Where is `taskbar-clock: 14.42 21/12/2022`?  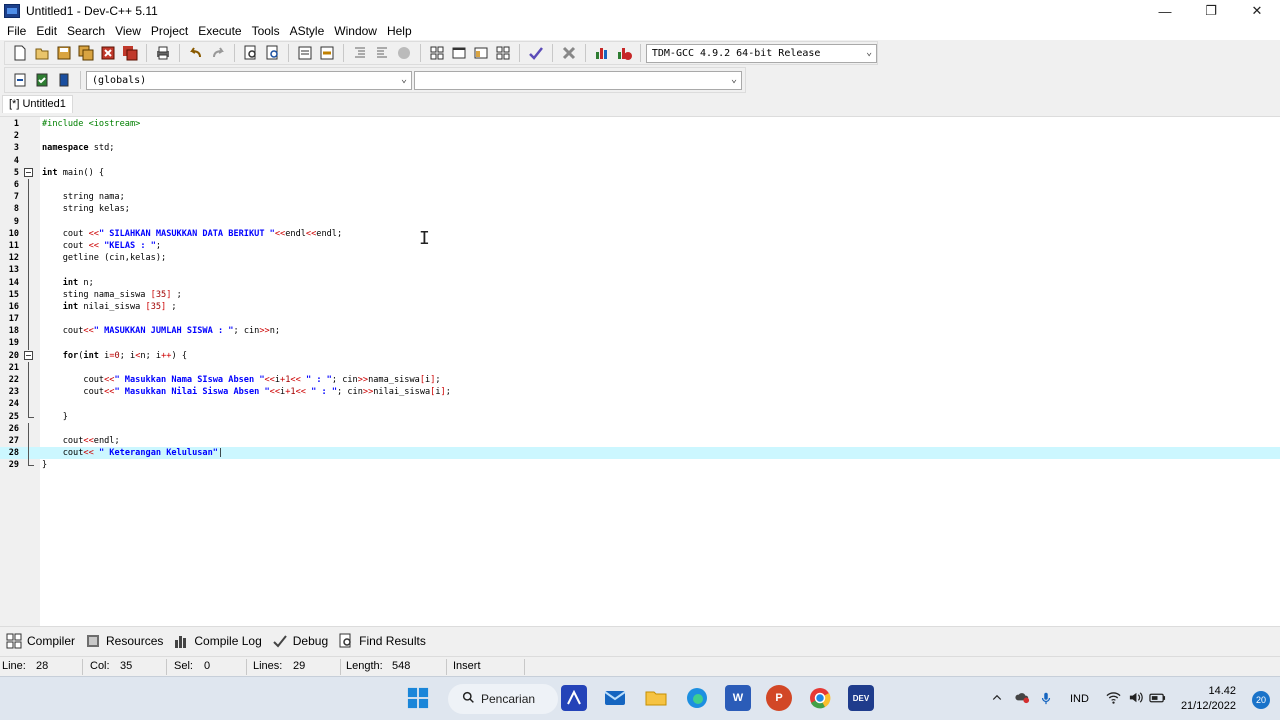 taskbar-clock: 14.42 21/12/2022 is located at coordinates (1208, 699).